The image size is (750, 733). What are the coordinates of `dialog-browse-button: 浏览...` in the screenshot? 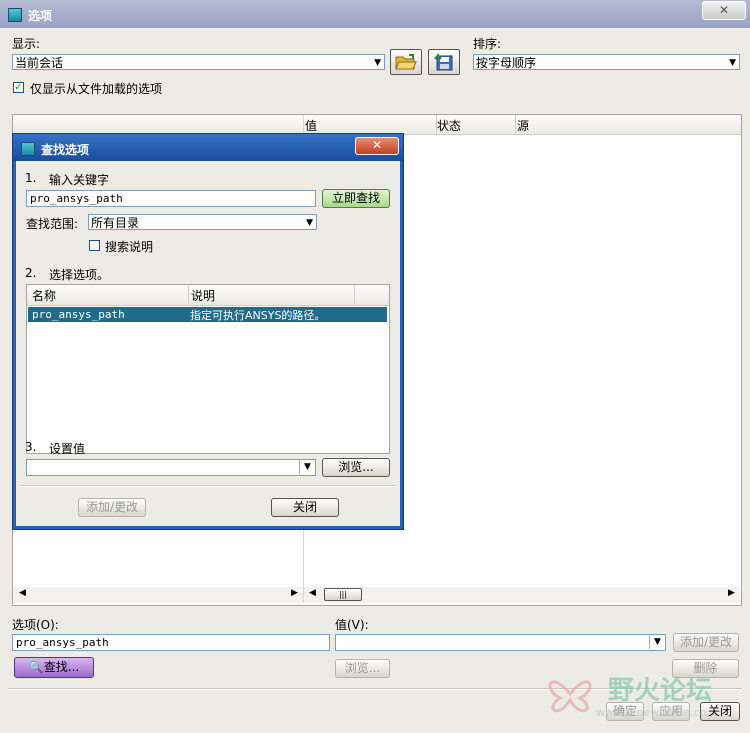 It's located at (356, 467).